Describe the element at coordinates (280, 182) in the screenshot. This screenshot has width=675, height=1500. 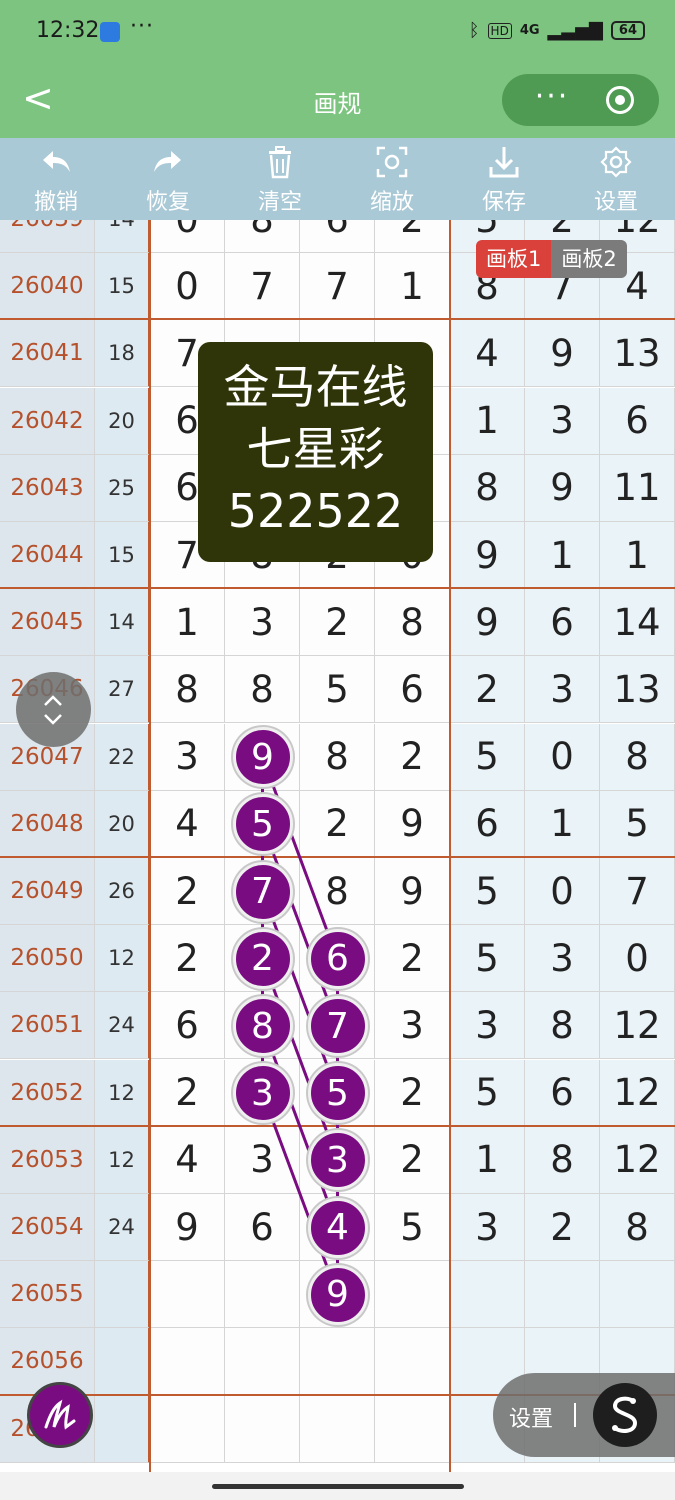
I see `clear-button: 清空` at that location.